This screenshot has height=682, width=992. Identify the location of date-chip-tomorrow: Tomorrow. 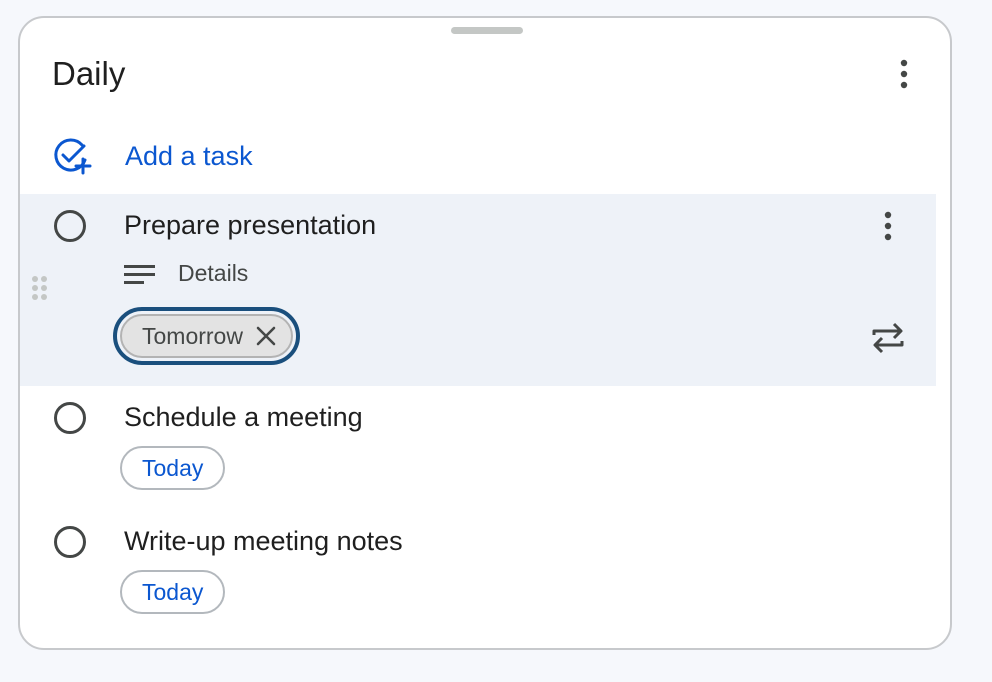
(206, 336).